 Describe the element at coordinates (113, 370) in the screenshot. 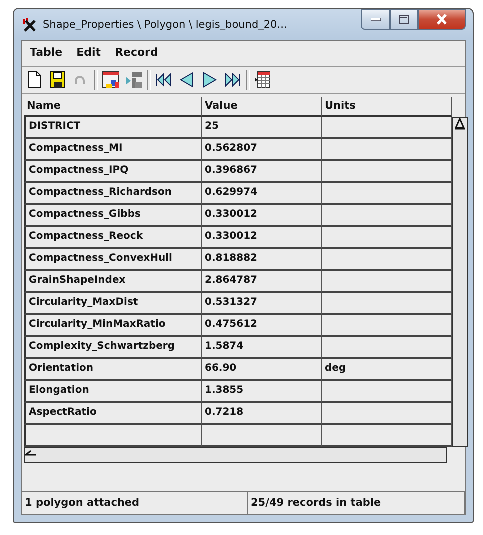

I see `table-cell: Orientation` at that location.